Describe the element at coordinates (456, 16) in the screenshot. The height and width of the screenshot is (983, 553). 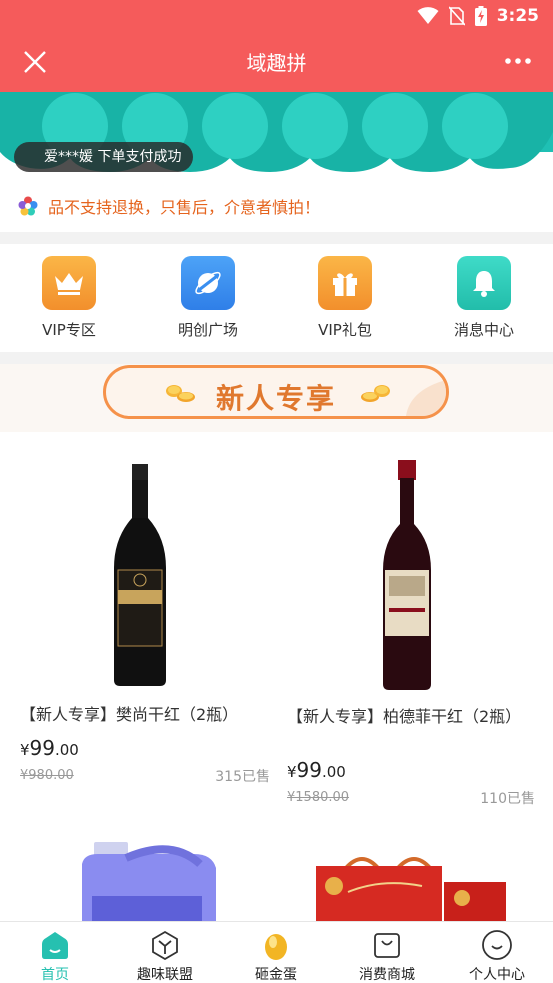
I see `no-sim-icon` at that location.